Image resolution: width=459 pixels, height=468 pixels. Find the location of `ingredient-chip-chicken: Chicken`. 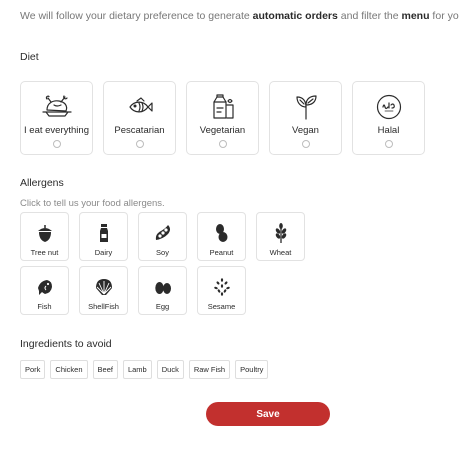

ingredient-chip-chicken: Chicken is located at coordinates (69, 369).